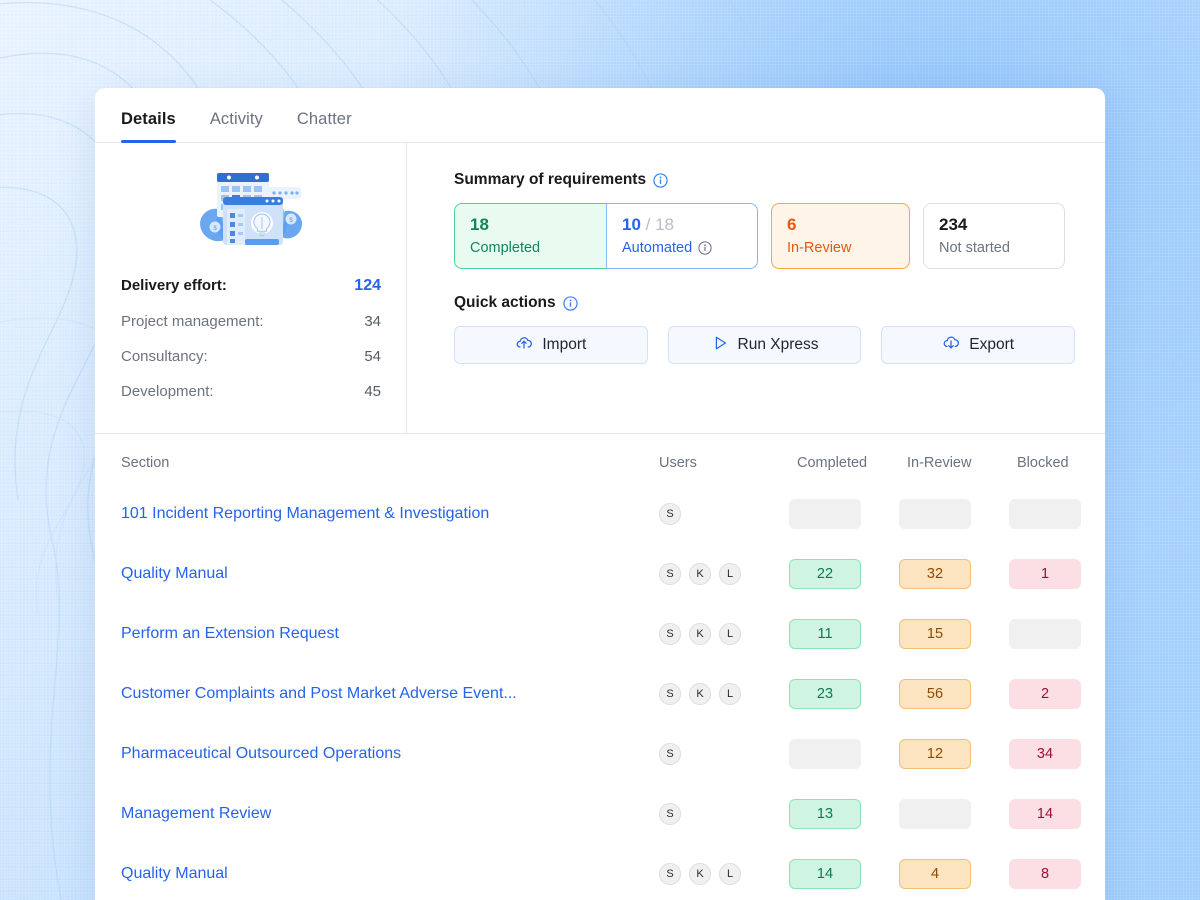 Image resolution: width=1200 pixels, height=900 pixels. I want to click on summary-of-requirements-title: Summary of requirements, so click(764, 180).